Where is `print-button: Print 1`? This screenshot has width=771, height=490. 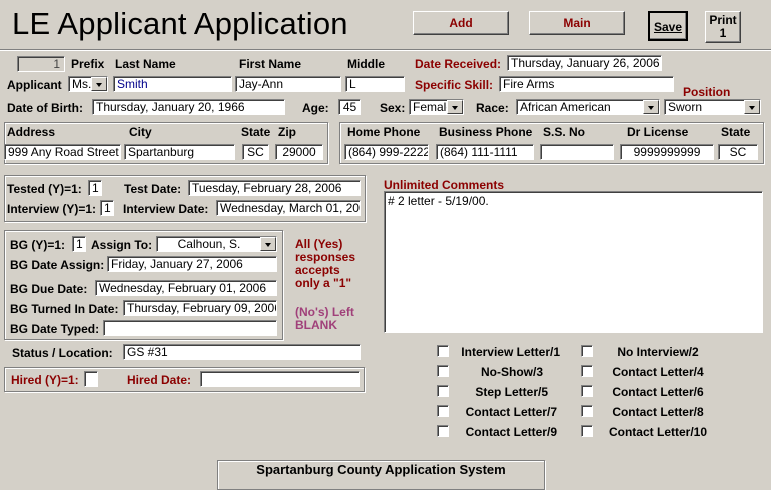
print-button: Print 1 is located at coordinates (723, 27).